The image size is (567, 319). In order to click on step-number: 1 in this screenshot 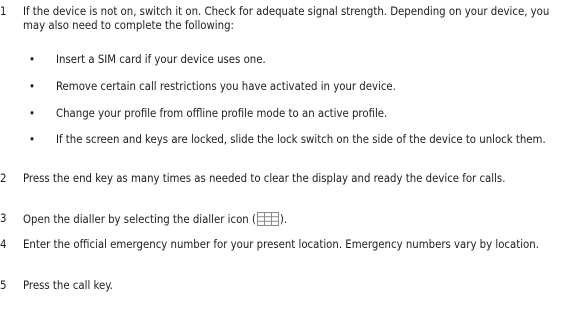, I will do `click(3, 11)`.